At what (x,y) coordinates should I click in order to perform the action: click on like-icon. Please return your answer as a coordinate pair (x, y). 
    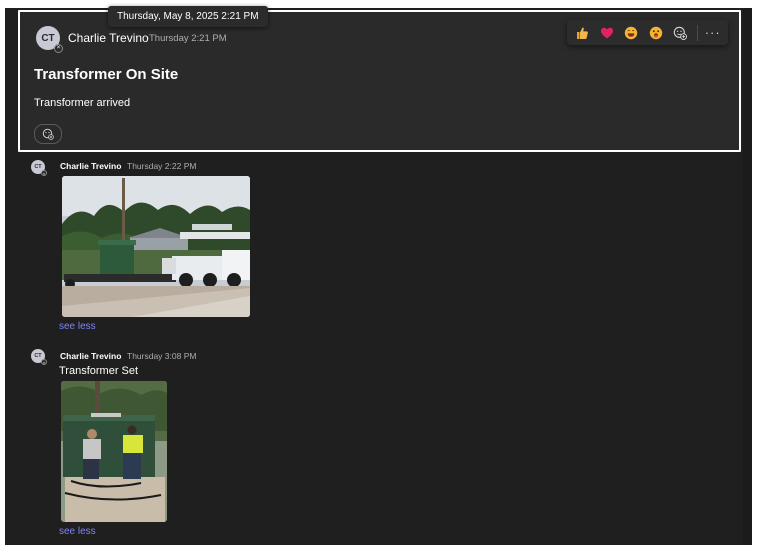
    Looking at the image, I should click on (583, 33).